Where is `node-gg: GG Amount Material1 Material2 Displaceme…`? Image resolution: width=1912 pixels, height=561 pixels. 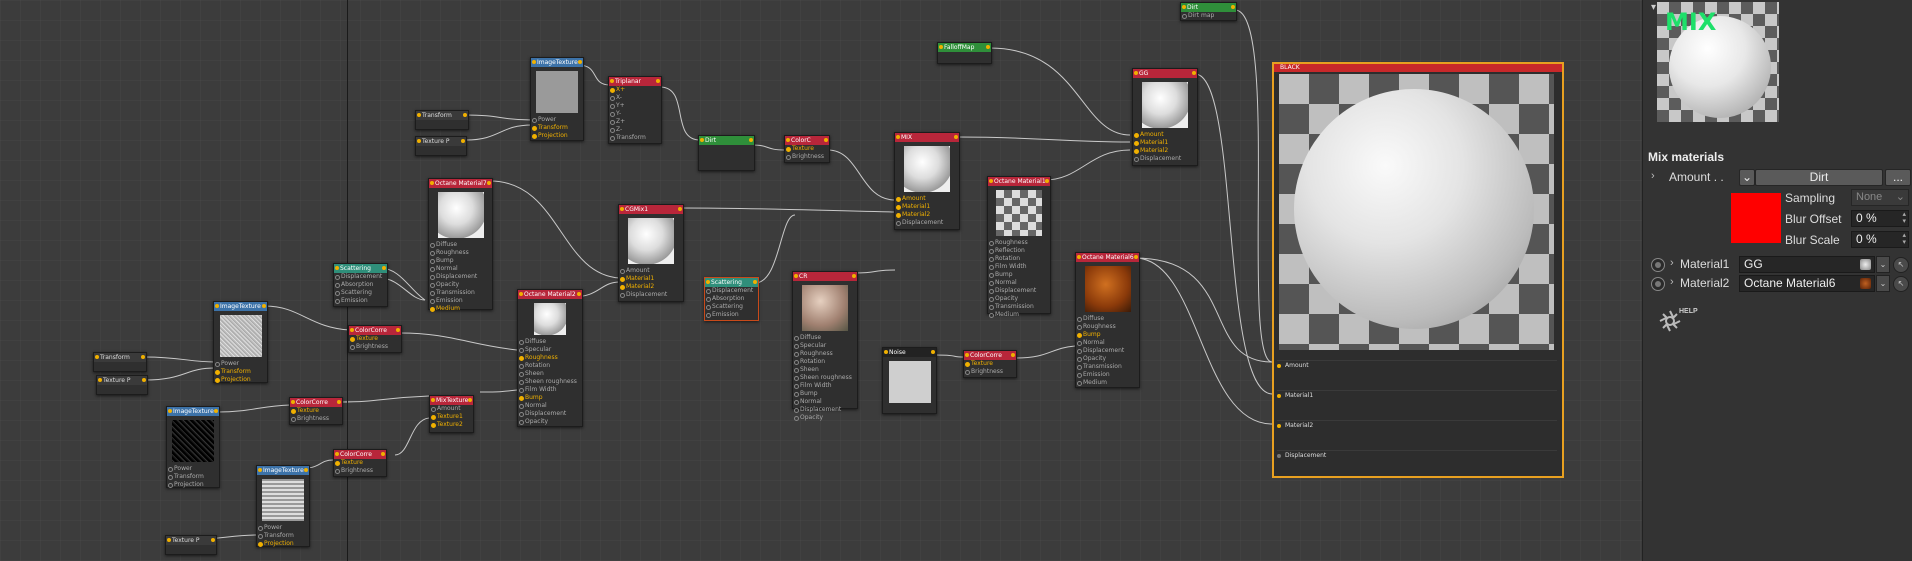 node-gg: GG Amount Material1 Material2 Displaceme… is located at coordinates (1165, 117).